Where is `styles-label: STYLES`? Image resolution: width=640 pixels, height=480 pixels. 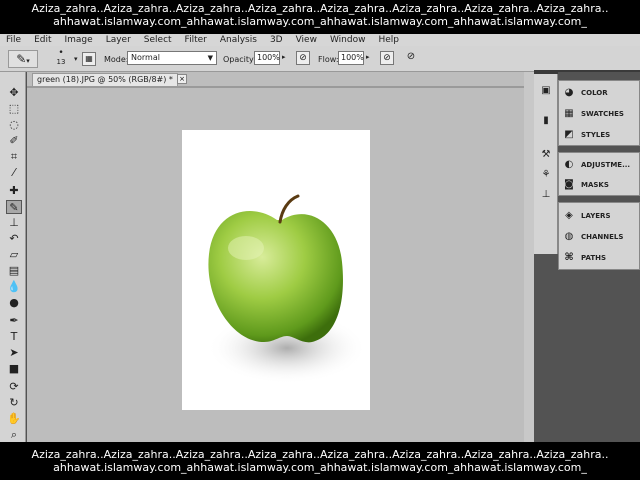 styles-label: STYLES is located at coordinates (596, 135).